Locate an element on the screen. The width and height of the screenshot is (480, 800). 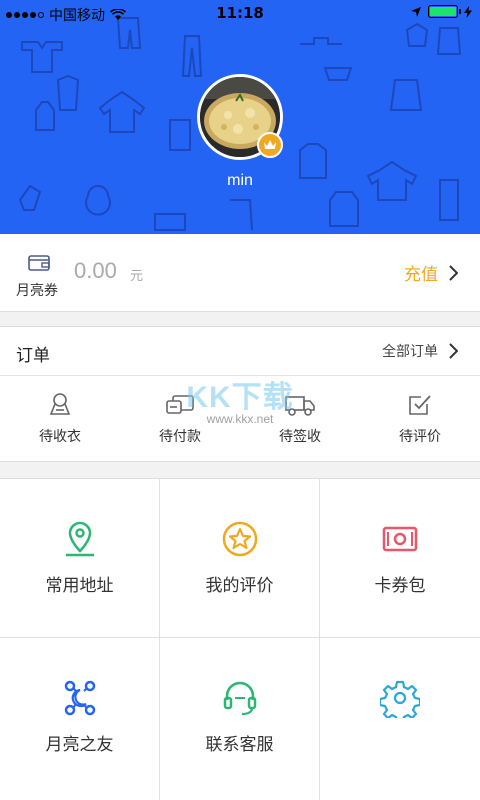
all-orders-label: 全部订单 is located at coordinates (410, 352).